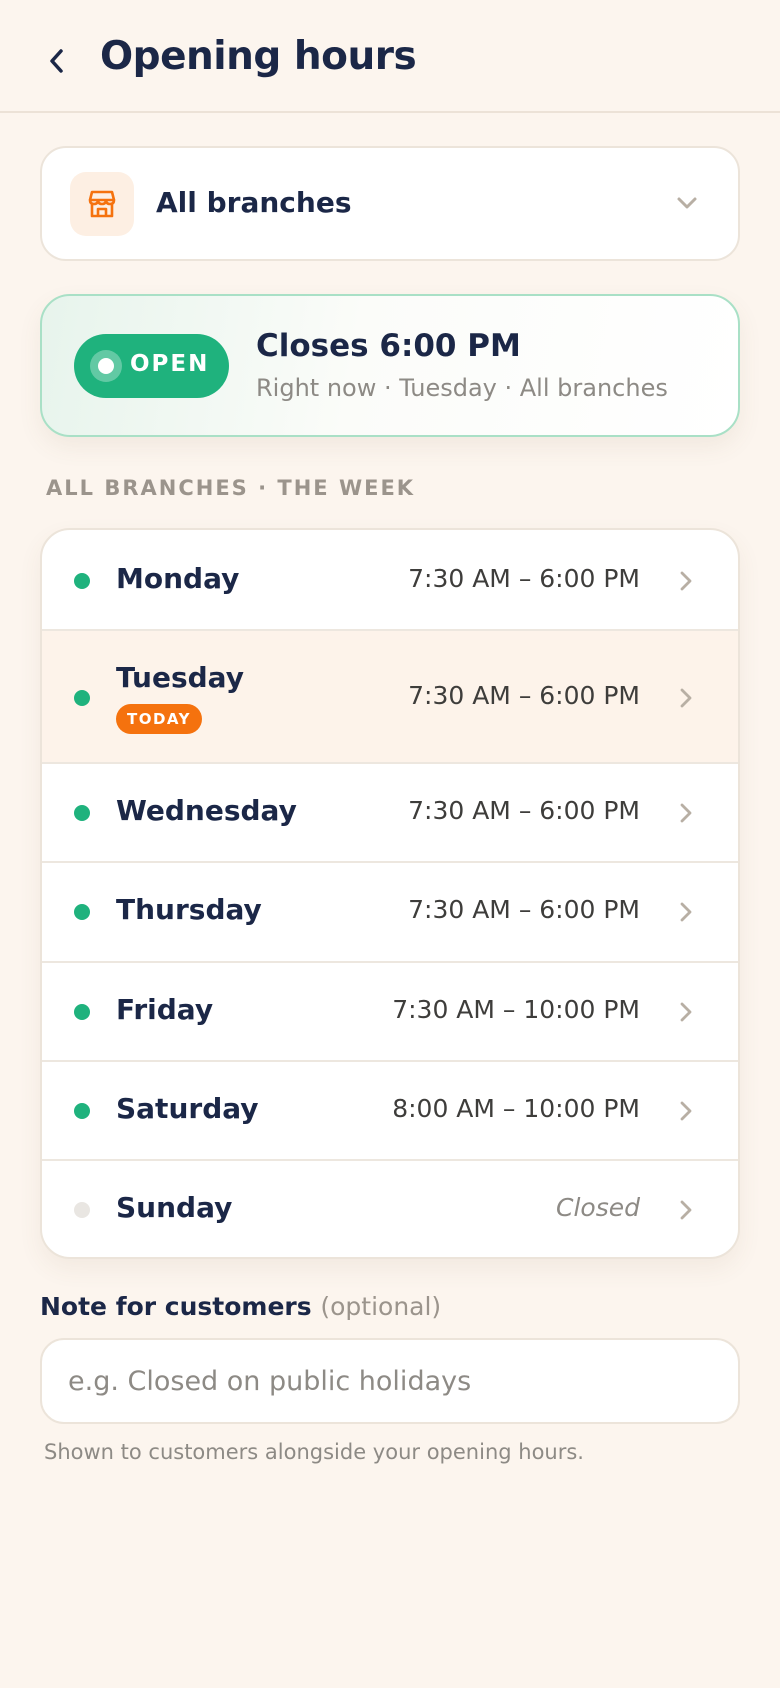 The width and height of the screenshot is (780, 1688). I want to click on week-section-label: ALL BRANCHES · THE WEEK, so click(231, 488).